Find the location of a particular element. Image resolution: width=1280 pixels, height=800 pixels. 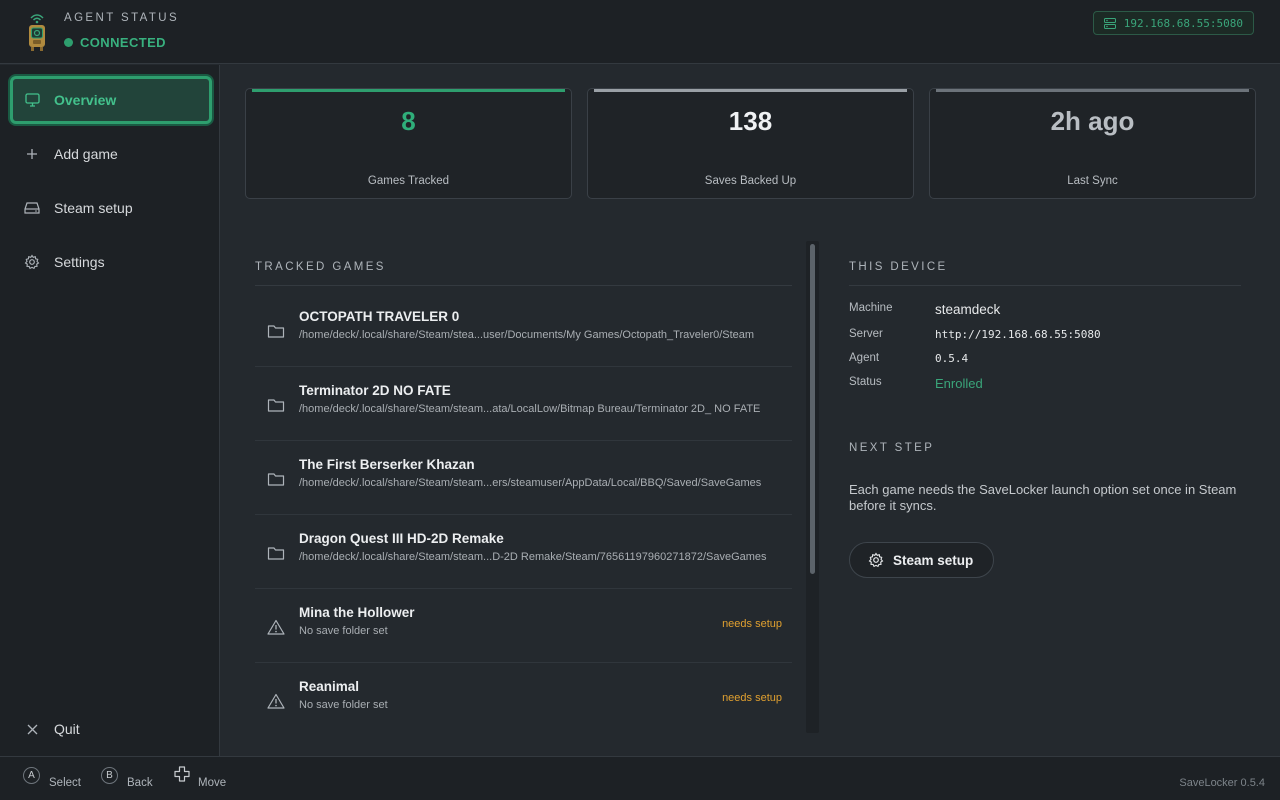

device-value-machine: steamdeck is located at coordinates (968, 309).